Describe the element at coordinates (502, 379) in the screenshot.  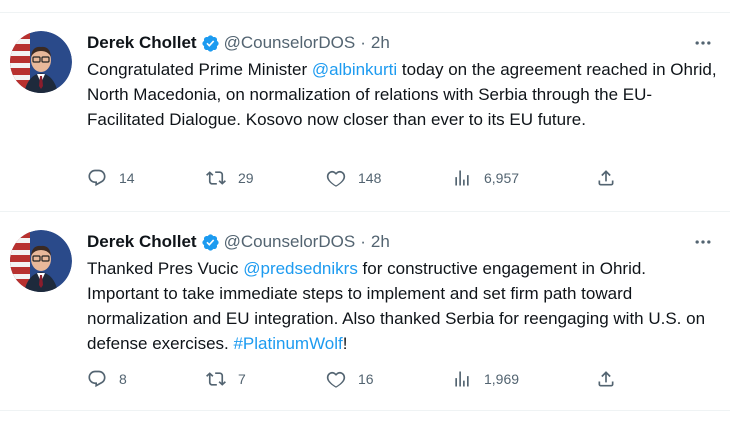
I see `views-count: 1,969` at that location.